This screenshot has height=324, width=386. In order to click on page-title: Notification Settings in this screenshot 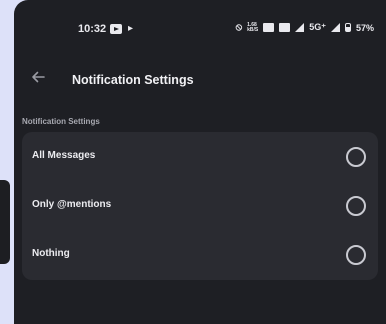, I will do `click(133, 80)`.